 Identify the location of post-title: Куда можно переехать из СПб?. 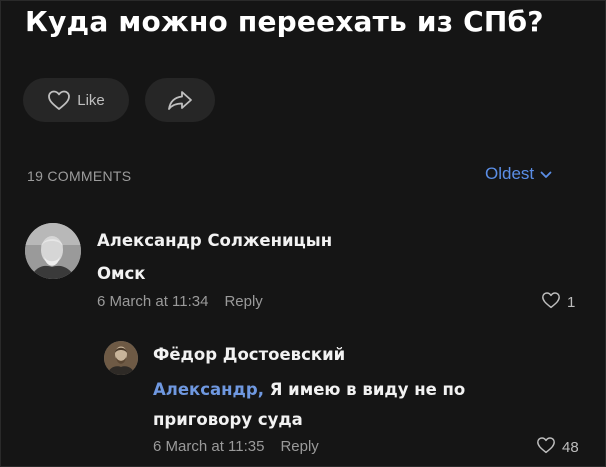
(284, 21).